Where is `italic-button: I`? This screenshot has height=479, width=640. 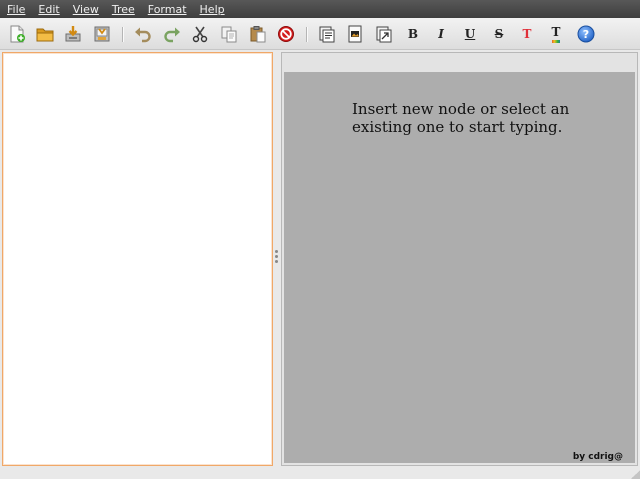 italic-button: I is located at coordinates (441, 34).